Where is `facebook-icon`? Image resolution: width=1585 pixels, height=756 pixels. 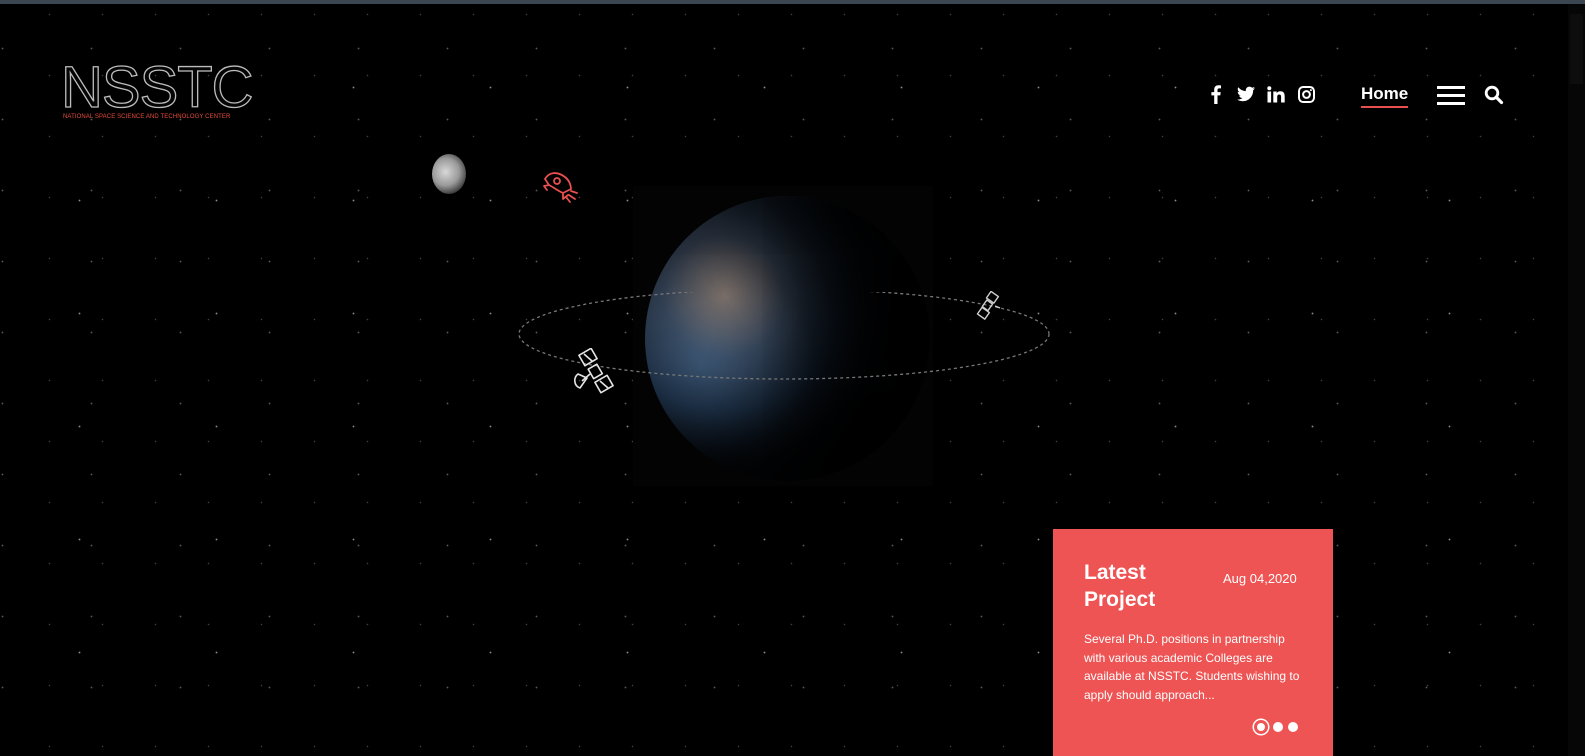
facebook-icon is located at coordinates (1216, 94).